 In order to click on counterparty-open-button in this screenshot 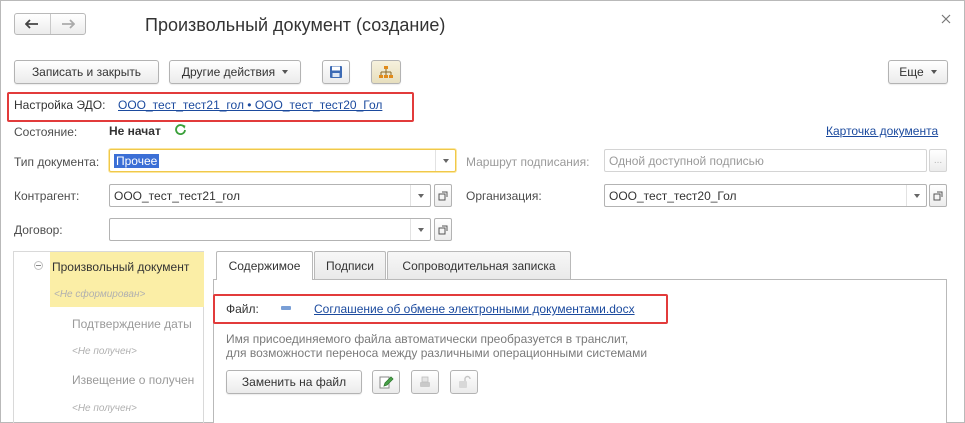, I will do `click(443, 195)`.